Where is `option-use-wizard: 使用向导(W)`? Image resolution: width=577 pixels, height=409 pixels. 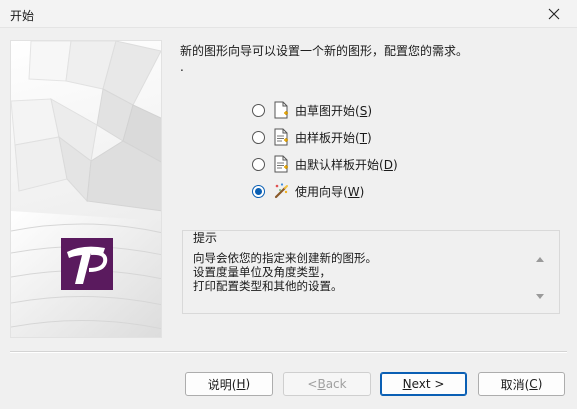
option-use-wizard: 使用向导(W) is located at coordinates (372, 191).